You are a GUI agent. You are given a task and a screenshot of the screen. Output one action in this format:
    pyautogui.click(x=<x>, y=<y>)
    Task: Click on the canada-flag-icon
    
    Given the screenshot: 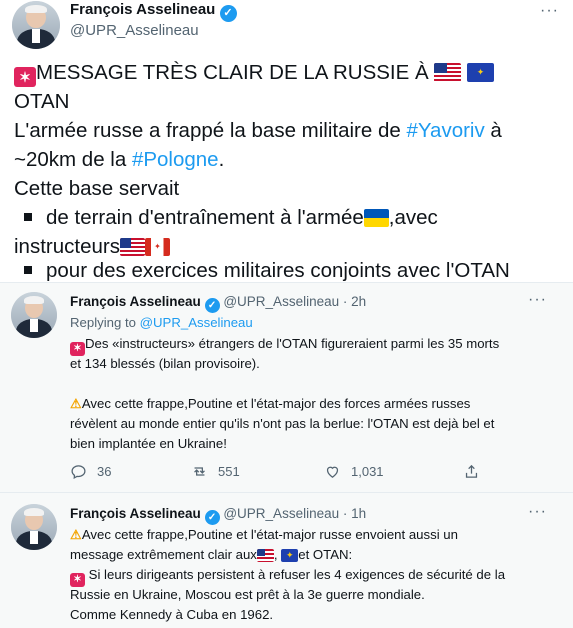 What is the action you would take?
    pyautogui.click(x=157, y=247)
    